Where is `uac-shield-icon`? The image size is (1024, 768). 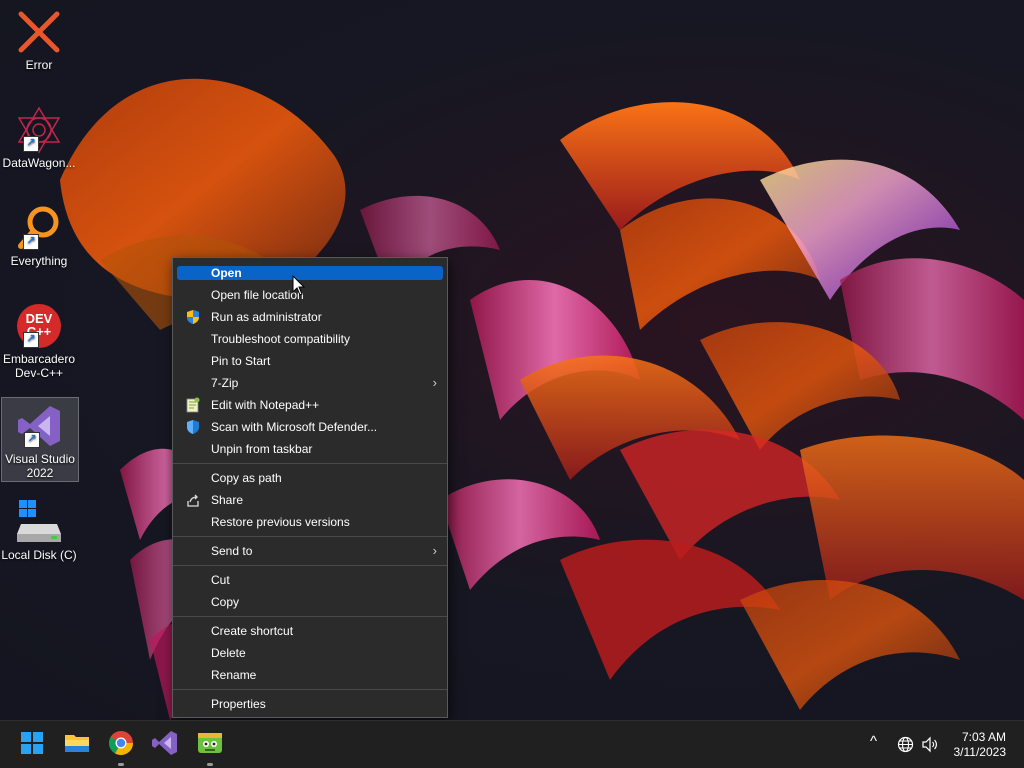 uac-shield-icon is located at coordinates (193, 317).